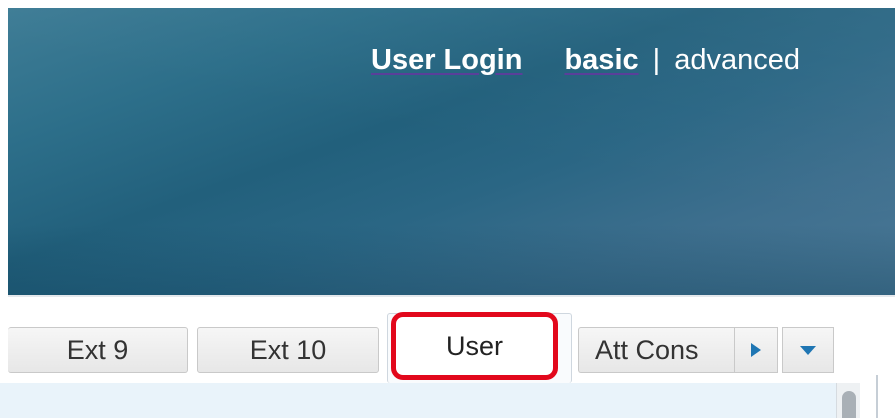 The height and width of the screenshot is (418, 895). What do you see at coordinates (447, 4) in the screenshot?
I see `page-frame-top` at bounding box center [447, 4].